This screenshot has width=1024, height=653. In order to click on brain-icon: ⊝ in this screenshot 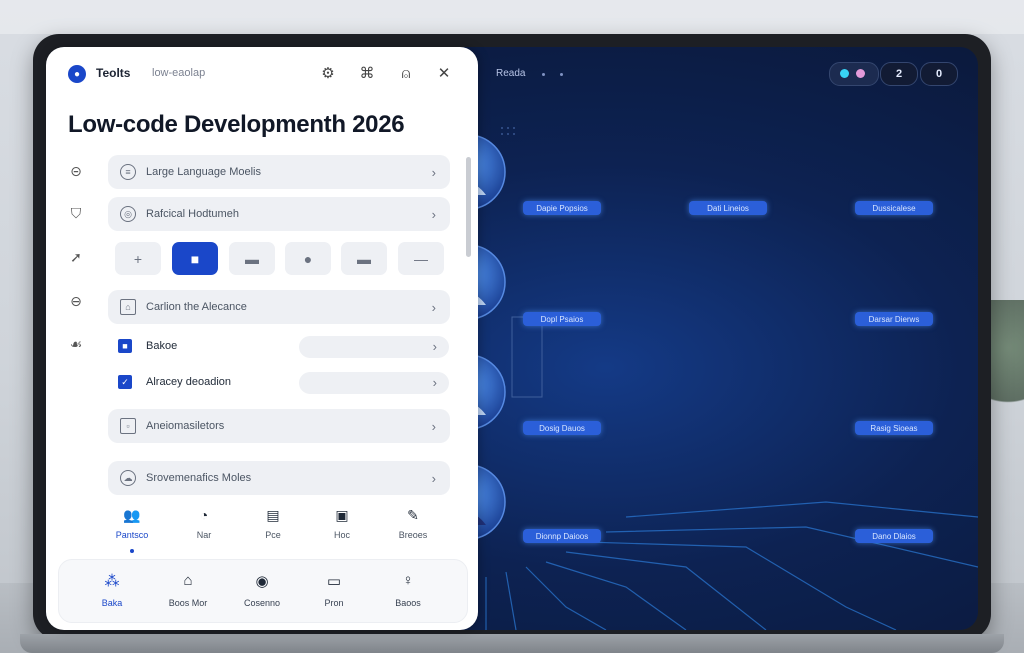, I will do `click(76, 171)`.